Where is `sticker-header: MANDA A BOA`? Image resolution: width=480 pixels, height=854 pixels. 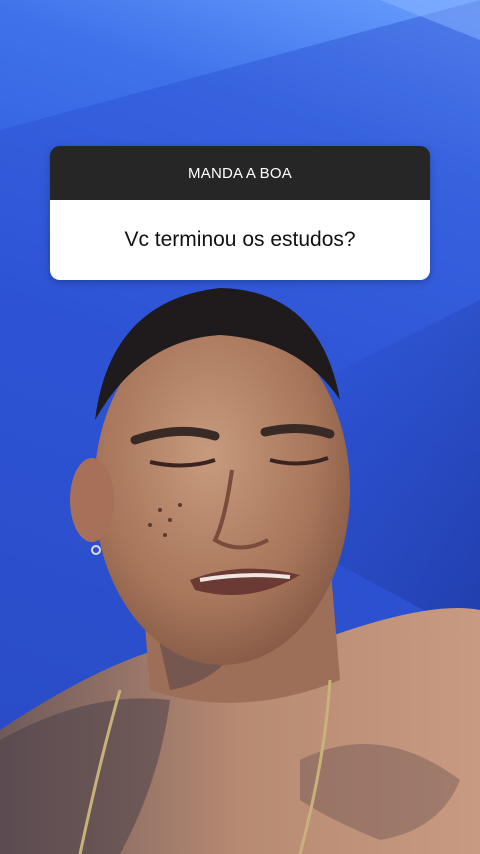 sticker-header: MANDA A BOA is located at coordinates (240, 173).